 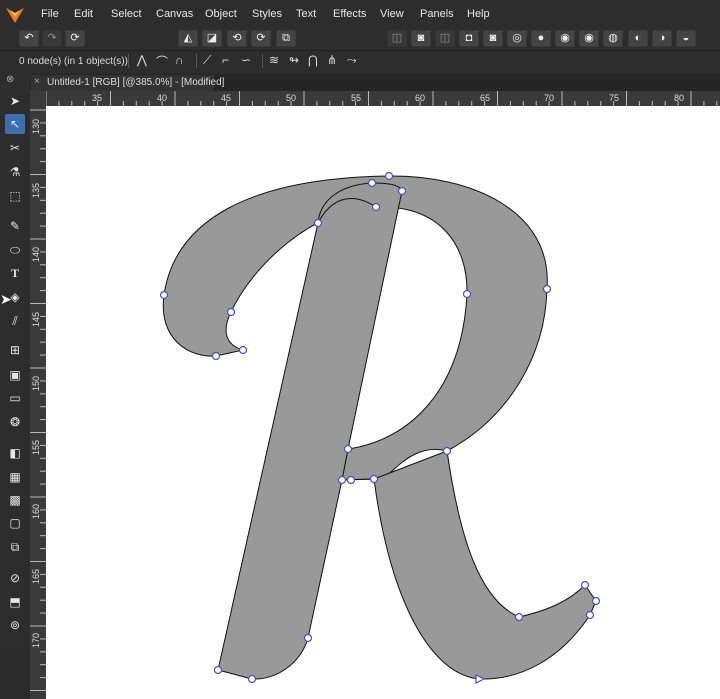 I want to click on flip-horizontal-button: ◭, so click(x=188, y=38).